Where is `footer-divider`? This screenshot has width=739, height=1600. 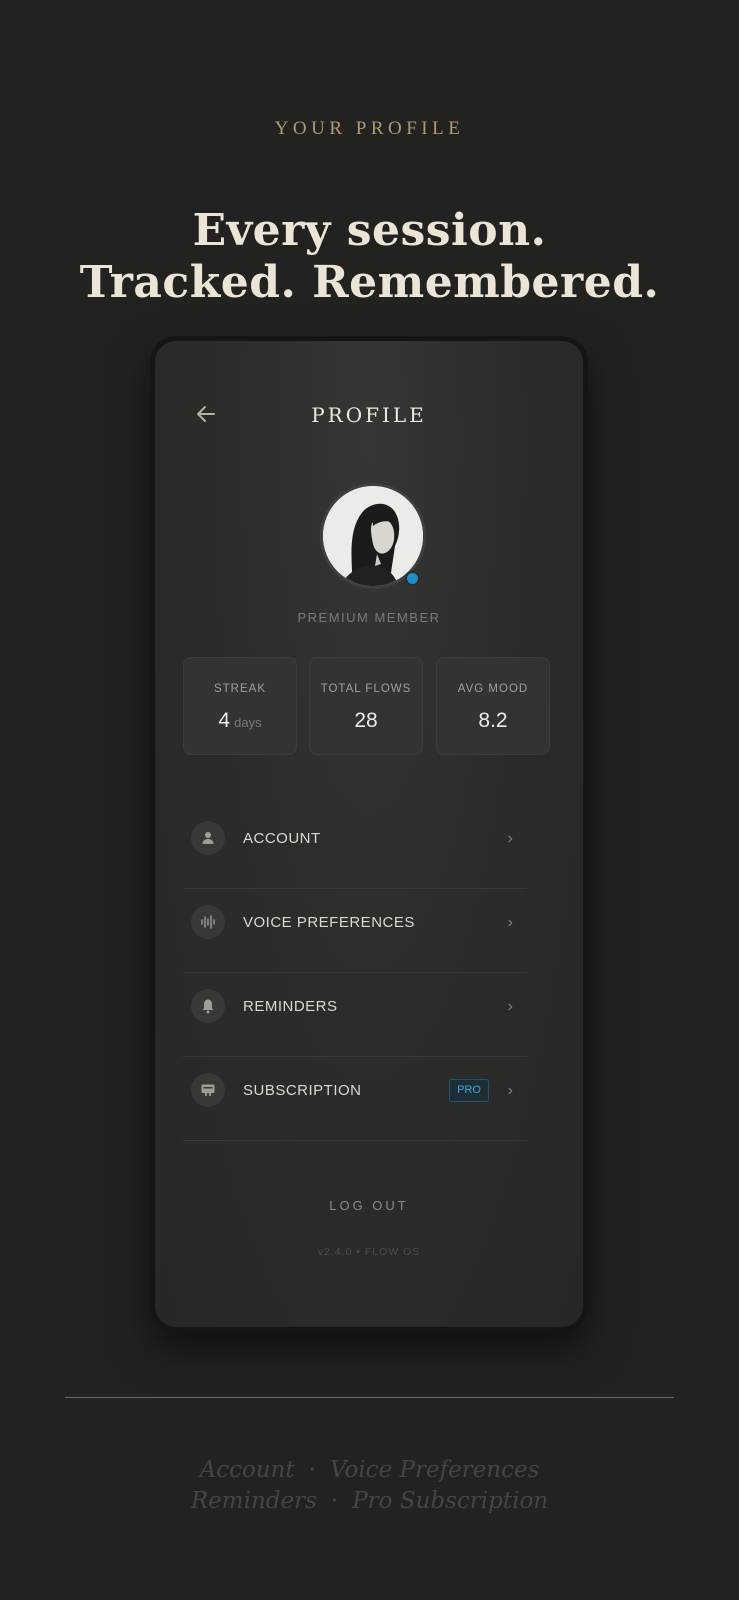
footer-divider is located at coordinates (369, 1397).